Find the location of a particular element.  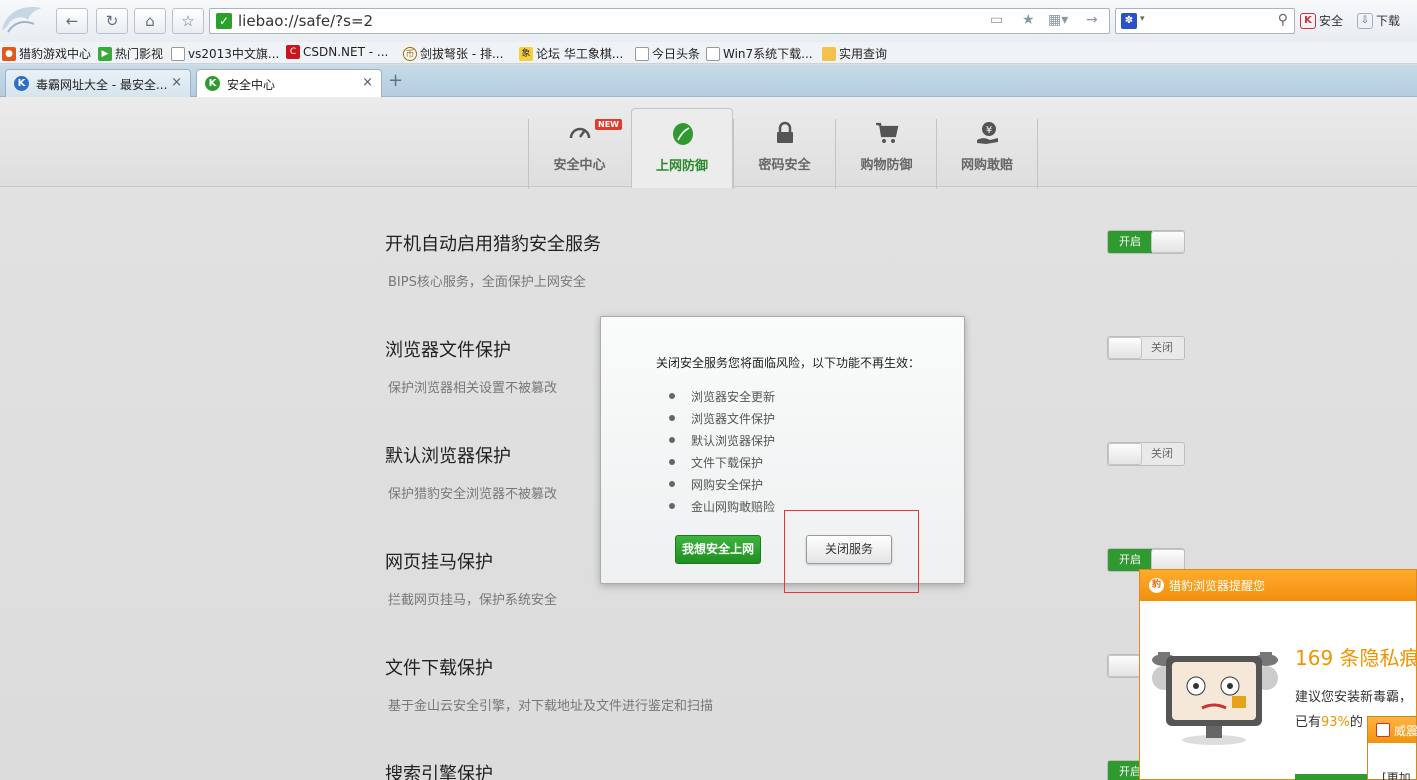

toggle-on-label: 开启 is located at coordinates (1130, 560).